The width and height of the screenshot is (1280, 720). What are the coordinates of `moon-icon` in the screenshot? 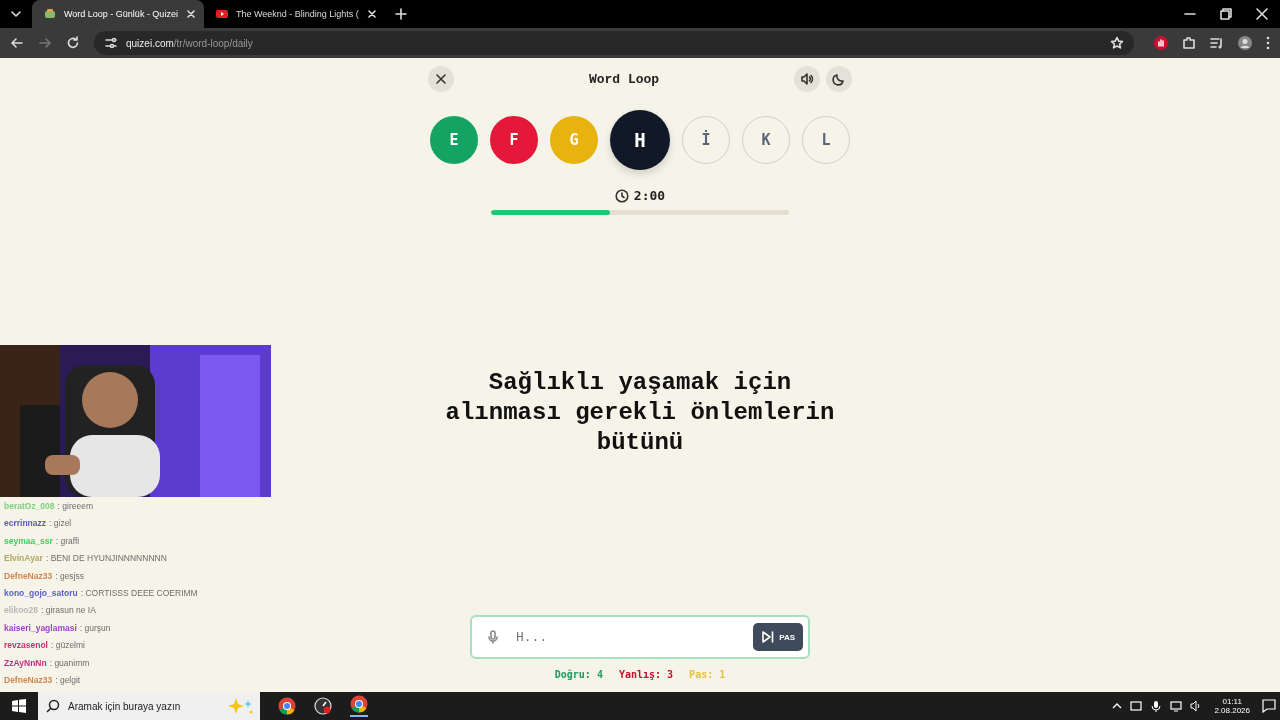 It's located at (839, 79).